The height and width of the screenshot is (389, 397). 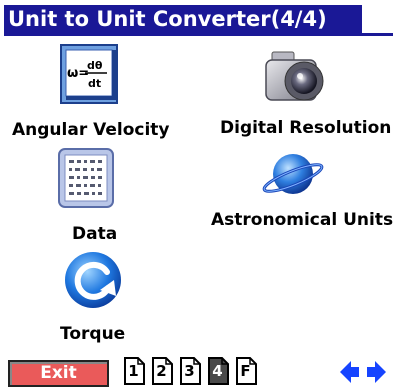 I want to click on exit-button: Exit, so click(x=58, y=373).